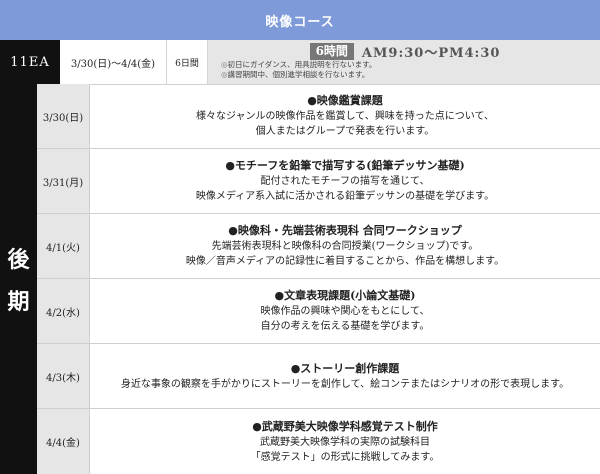  What do you see at coordinates (187, 62) in the screenshot?
I see `course-days: 6日間` at bounding box center [187, 62].